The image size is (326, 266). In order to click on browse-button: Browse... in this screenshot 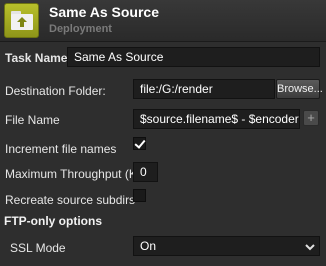, I will do `click(299, 89)`.